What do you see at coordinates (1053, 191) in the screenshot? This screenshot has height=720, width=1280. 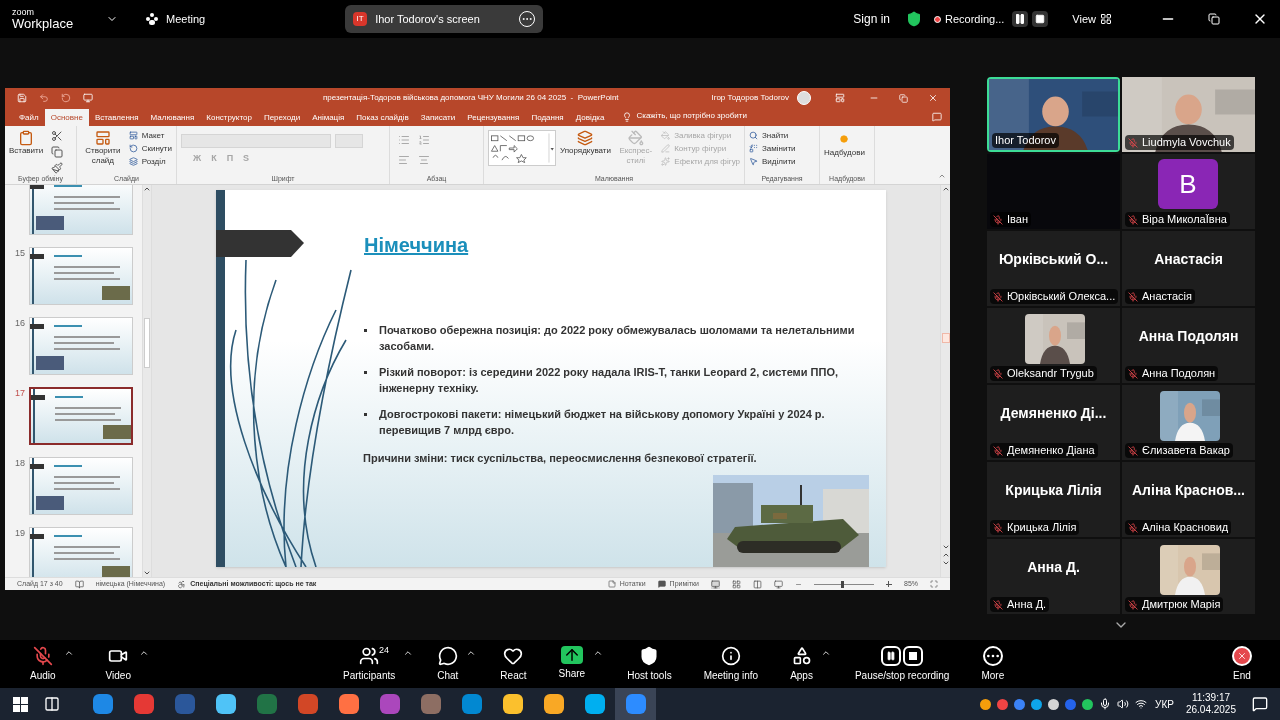 I see `participant-tile: Іван` at bounding box center [1053, 191].